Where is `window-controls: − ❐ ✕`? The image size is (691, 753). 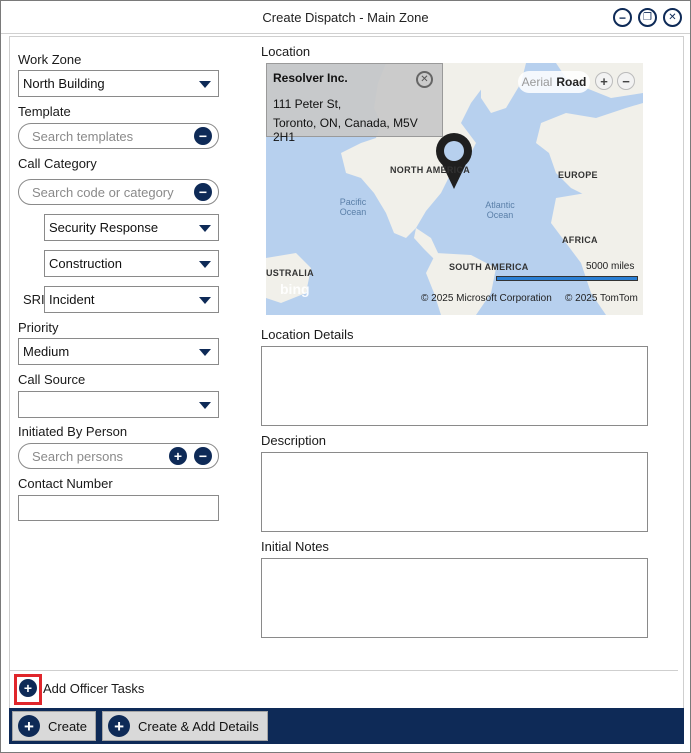
window-controls: − ❐ ✕ is located at coordinates (647, 17).